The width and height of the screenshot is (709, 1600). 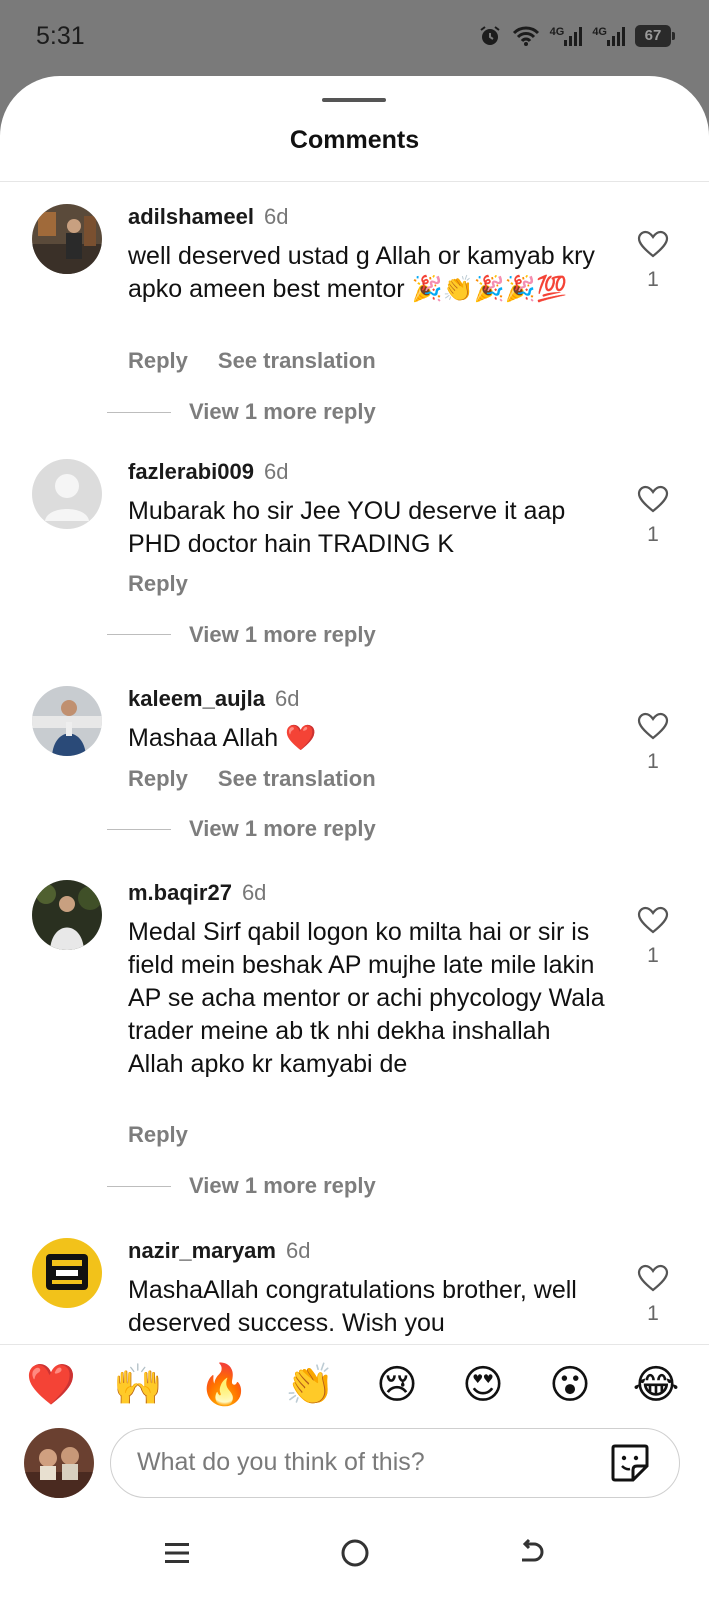 What do you see at coordinates (354, 140) in the screenshot?
I see `sheet-title: Comments` at bounding box center [354, 140].